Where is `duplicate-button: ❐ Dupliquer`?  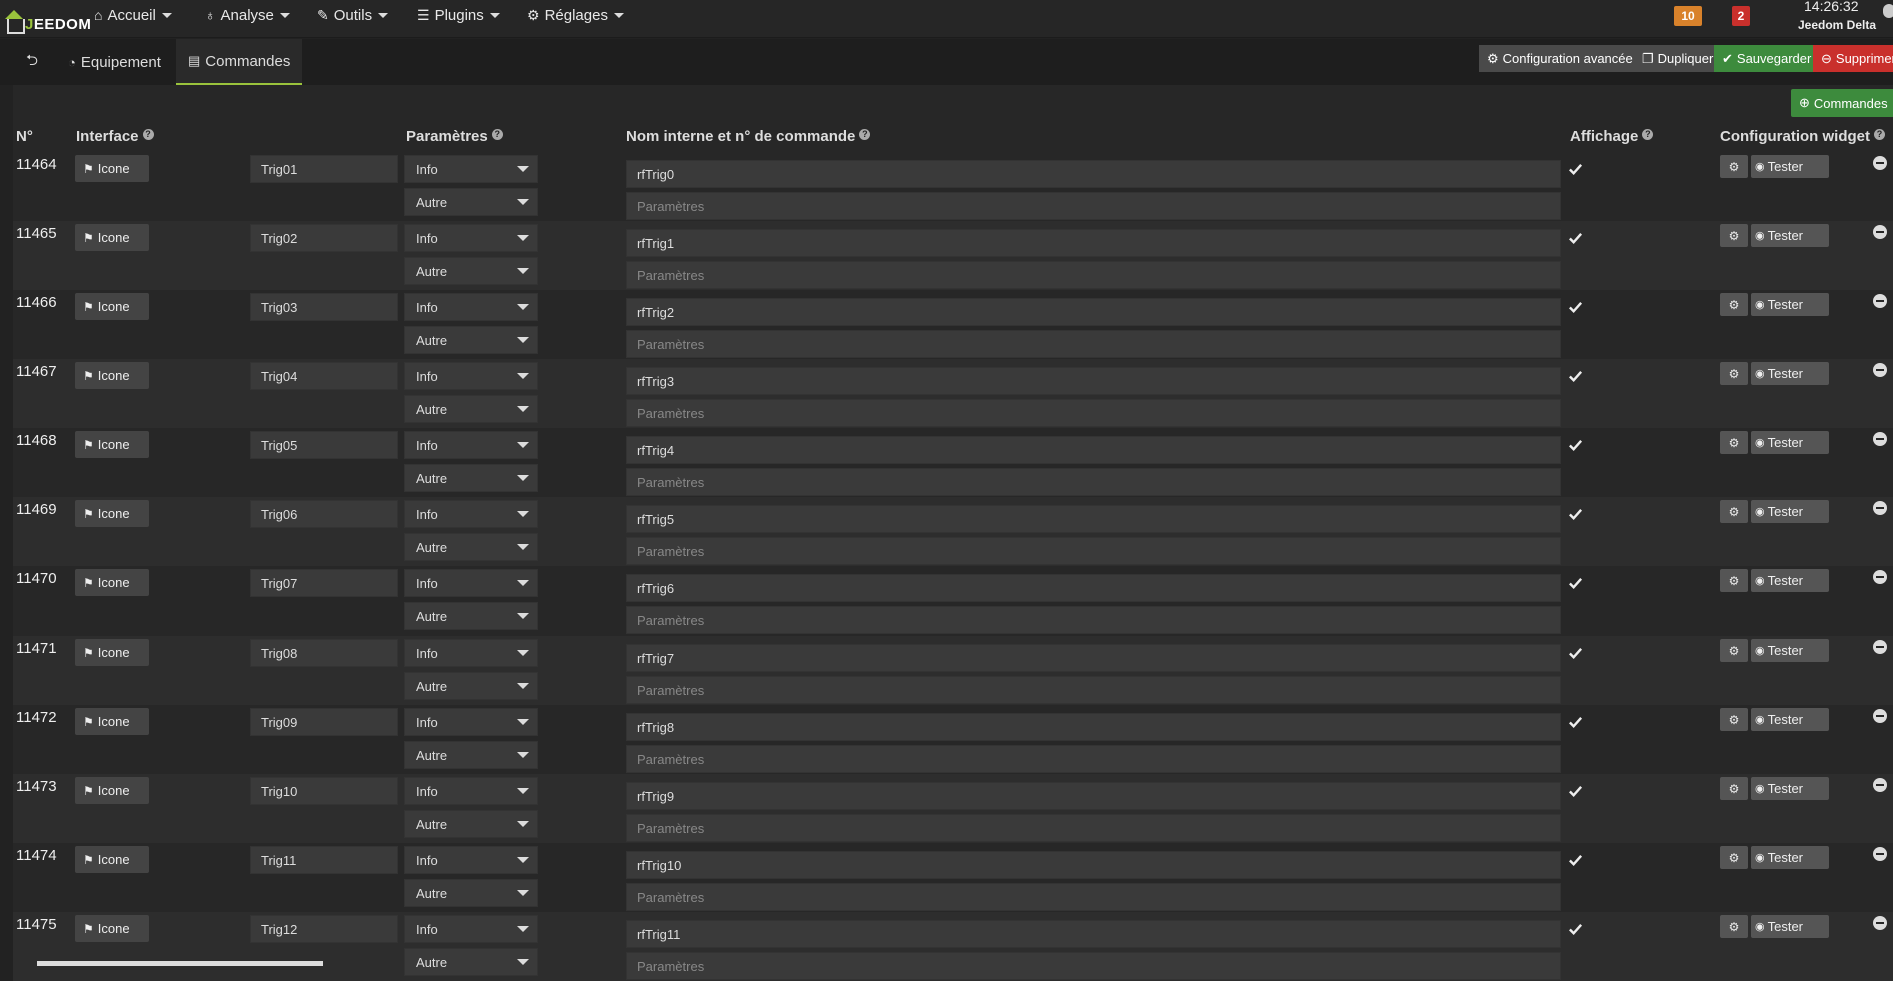 duplicate-button: ❐ Dupliquer is located at coordinates (1678, 58).